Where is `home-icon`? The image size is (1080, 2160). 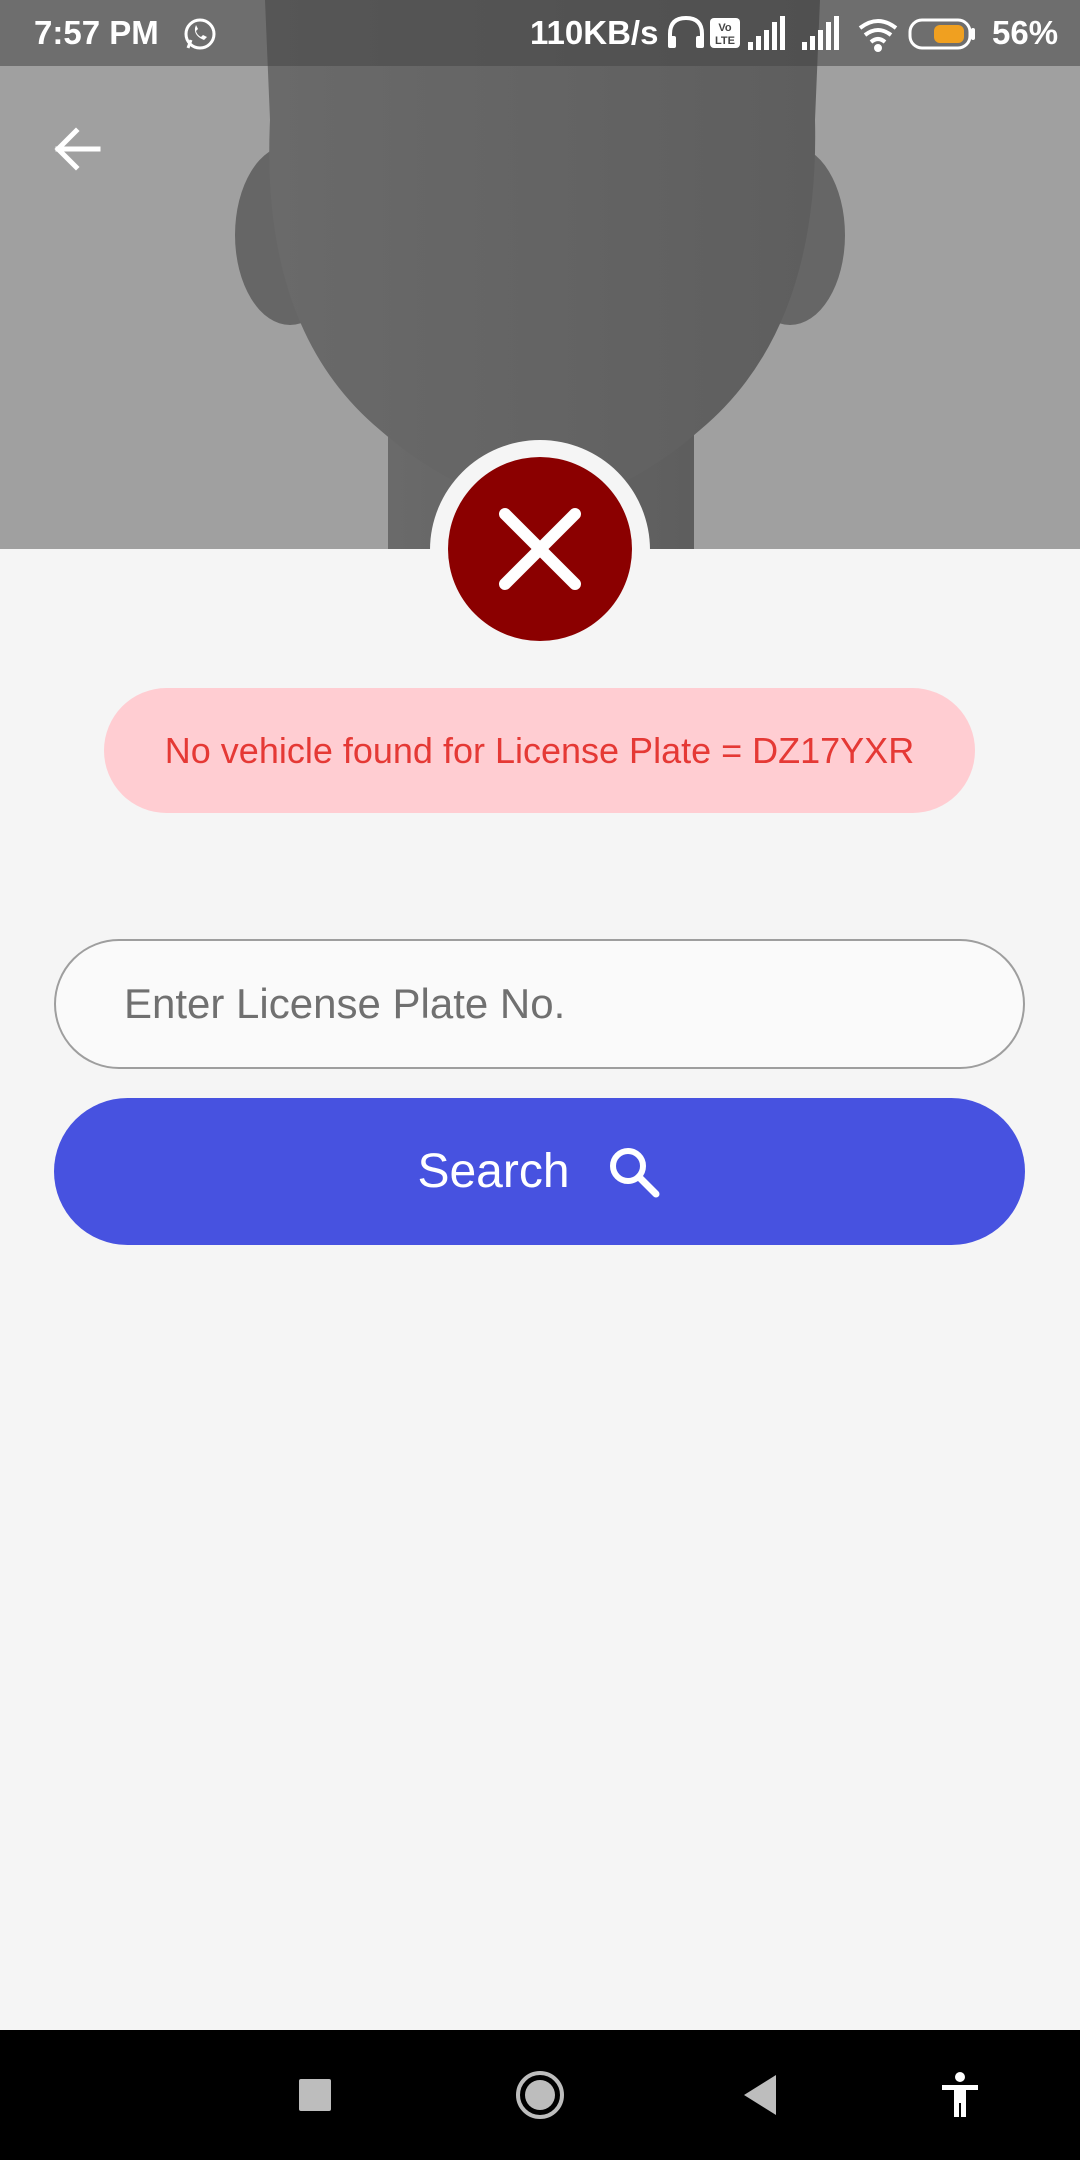 home-icon is located at coordinates (540, 2095).